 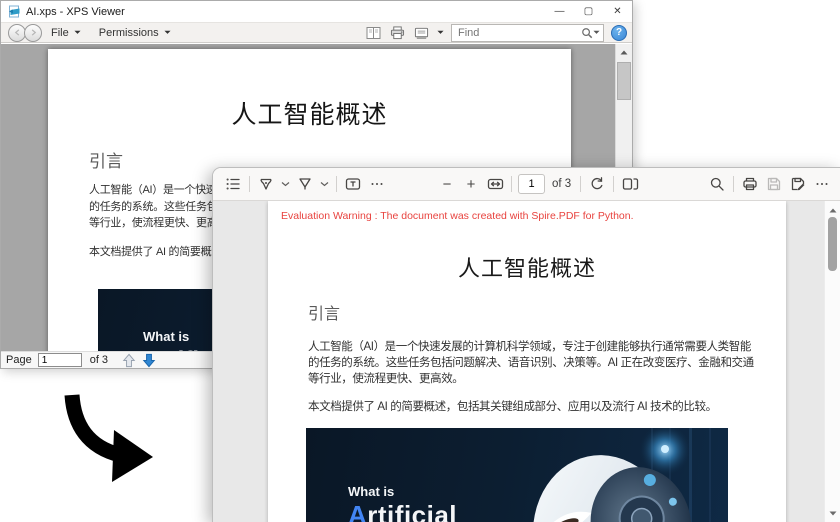 What do you see at coordinates (59, 360) in the screenshot?
I see `page-number-input` at bounding box center [59, 360].